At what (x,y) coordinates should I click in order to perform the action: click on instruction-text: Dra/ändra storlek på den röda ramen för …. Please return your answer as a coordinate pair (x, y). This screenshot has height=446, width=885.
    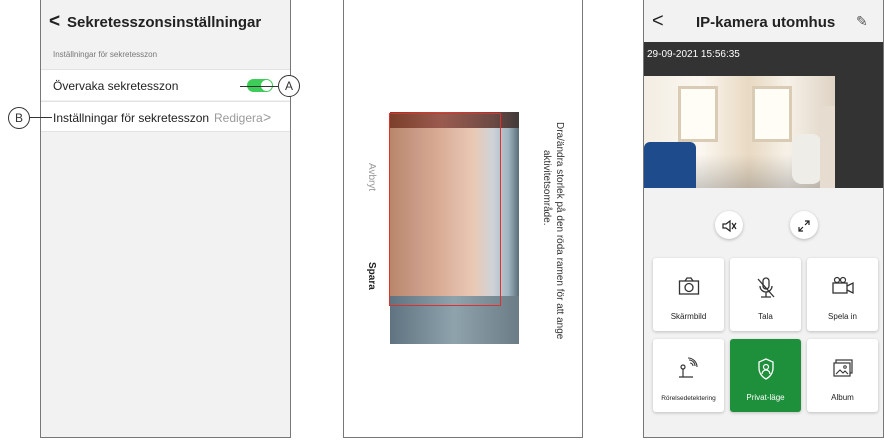
    Looking at the image, I should click on (559, 231).